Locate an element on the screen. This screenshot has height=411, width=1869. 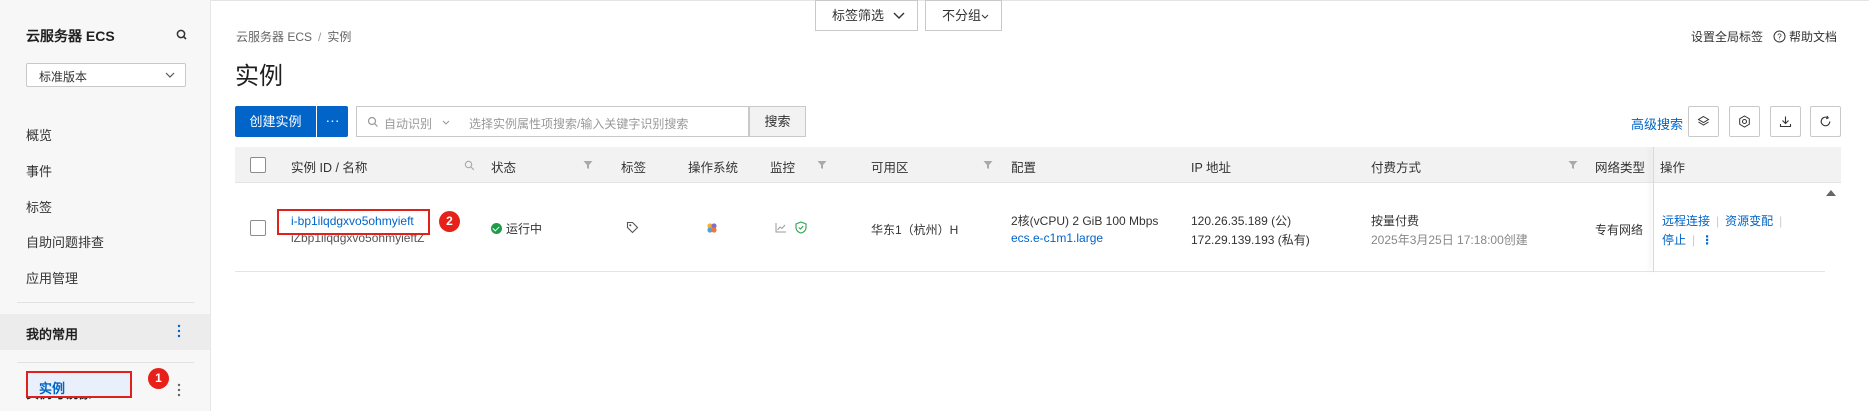
column-header-tags: 标签 is located at coordinates (634, 168).